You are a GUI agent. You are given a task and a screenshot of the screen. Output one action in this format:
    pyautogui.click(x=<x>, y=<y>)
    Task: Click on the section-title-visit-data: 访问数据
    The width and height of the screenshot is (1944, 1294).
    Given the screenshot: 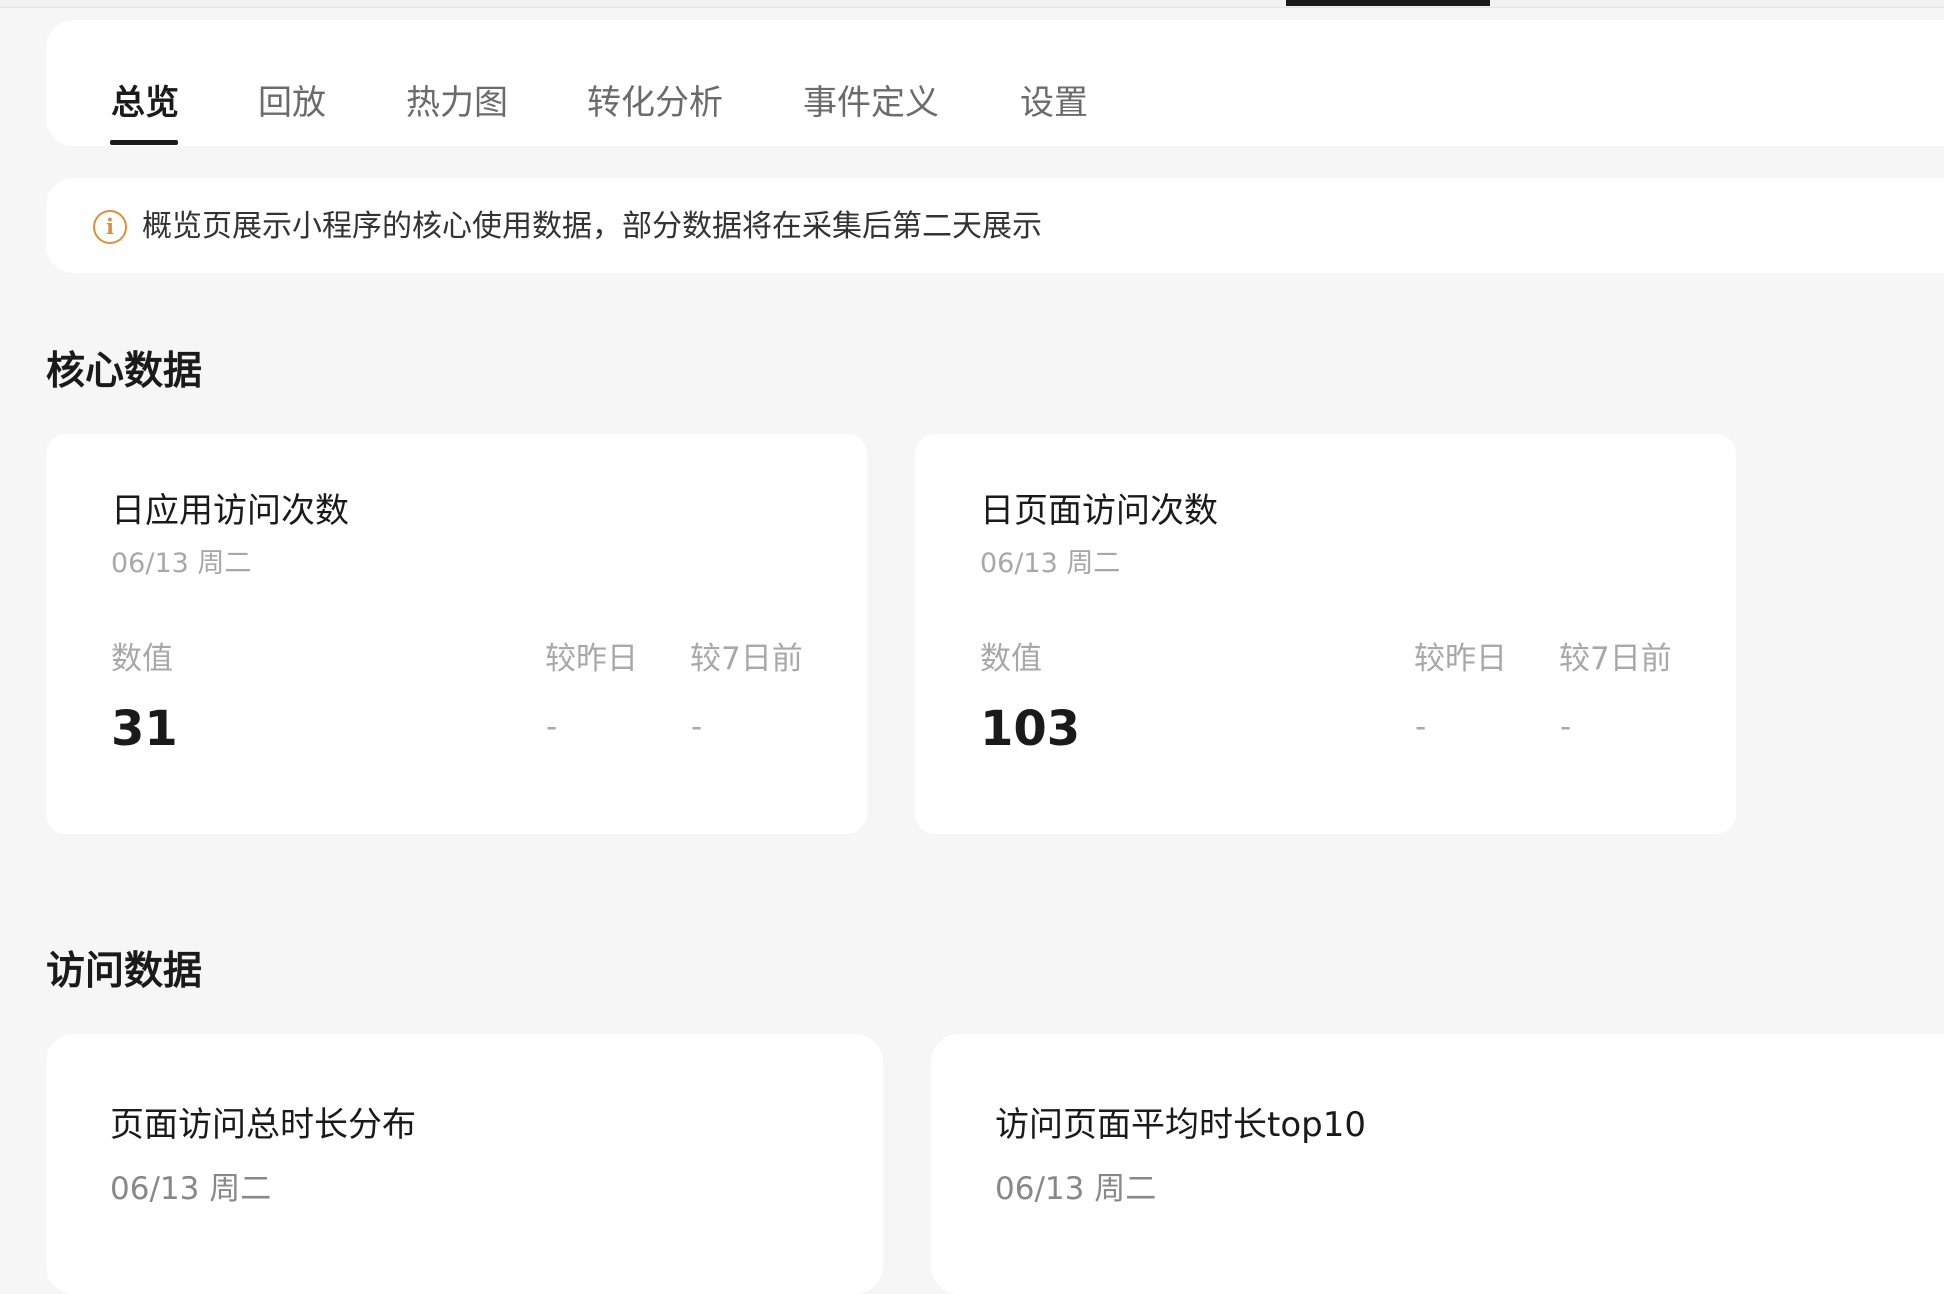 What is the action you would take?
    pyautogui.click(x=124, y=971)
    